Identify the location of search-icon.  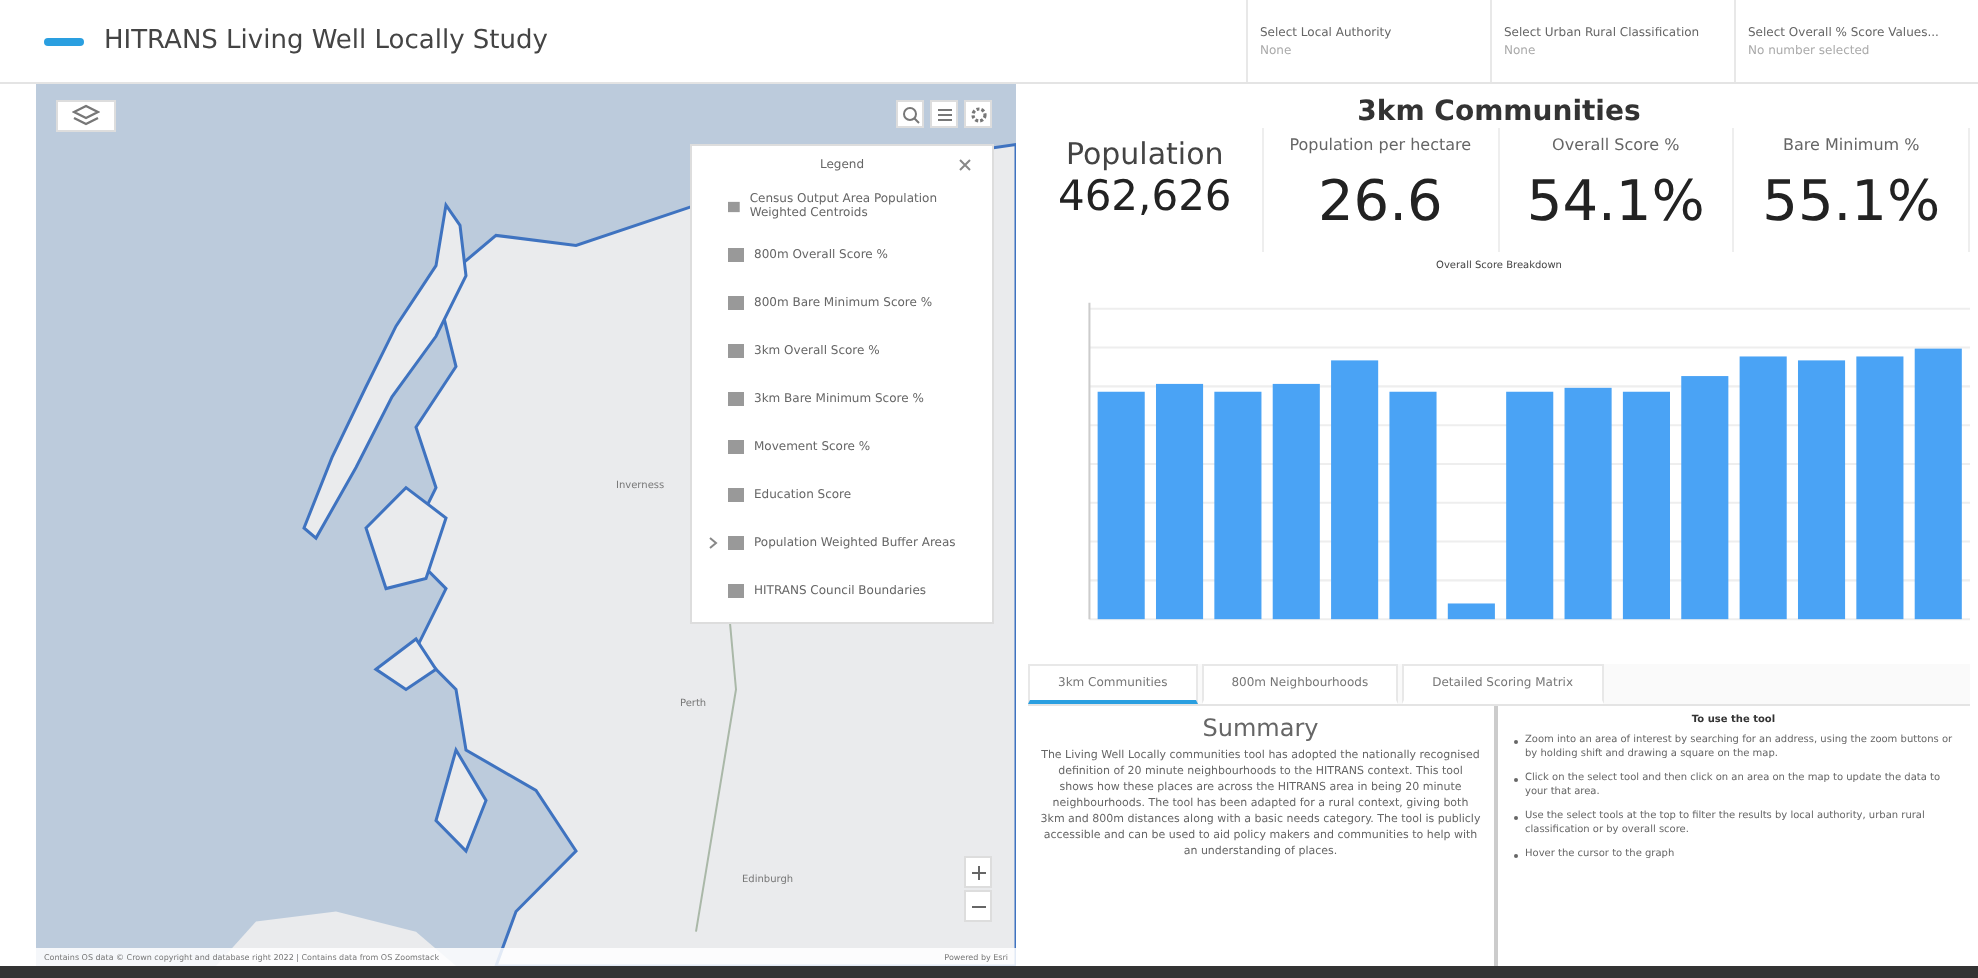
(910, 114).